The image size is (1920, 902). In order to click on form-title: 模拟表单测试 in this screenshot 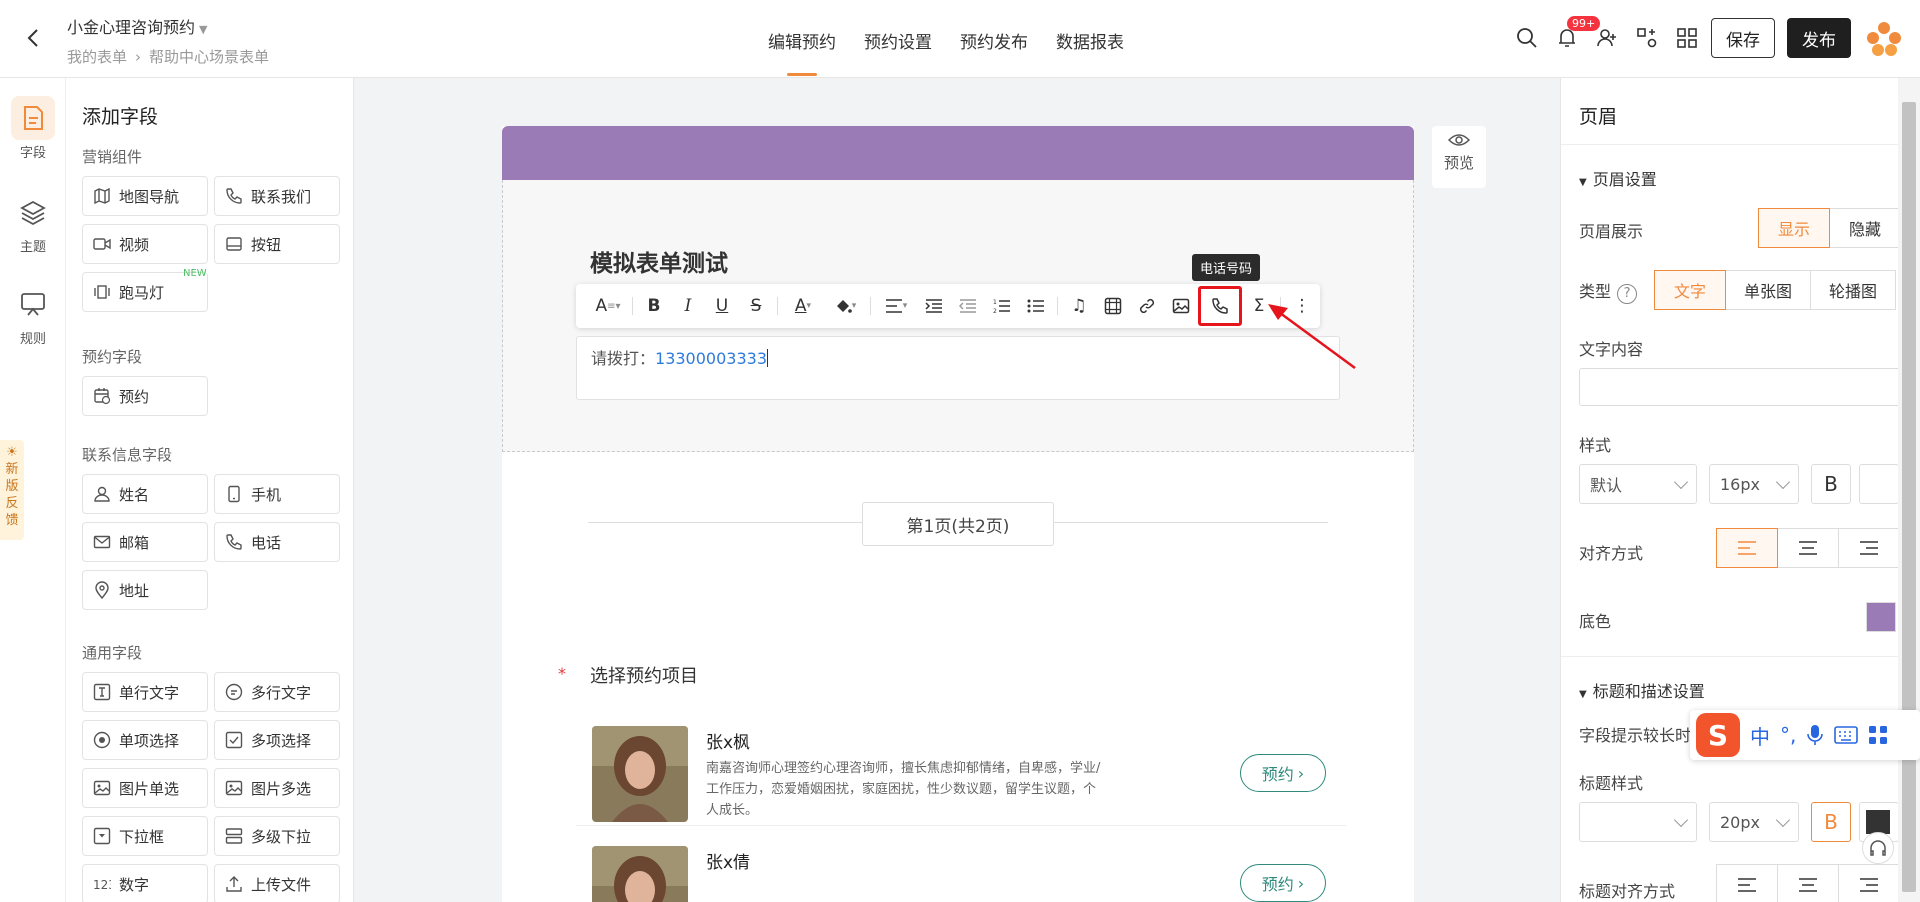, I will do `click(659, 261)`.